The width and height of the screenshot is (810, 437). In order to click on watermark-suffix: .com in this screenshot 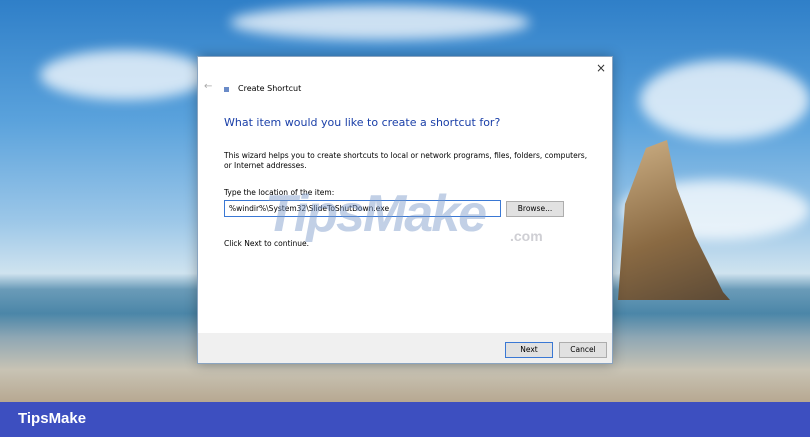, I will do `click(526, 236)`.